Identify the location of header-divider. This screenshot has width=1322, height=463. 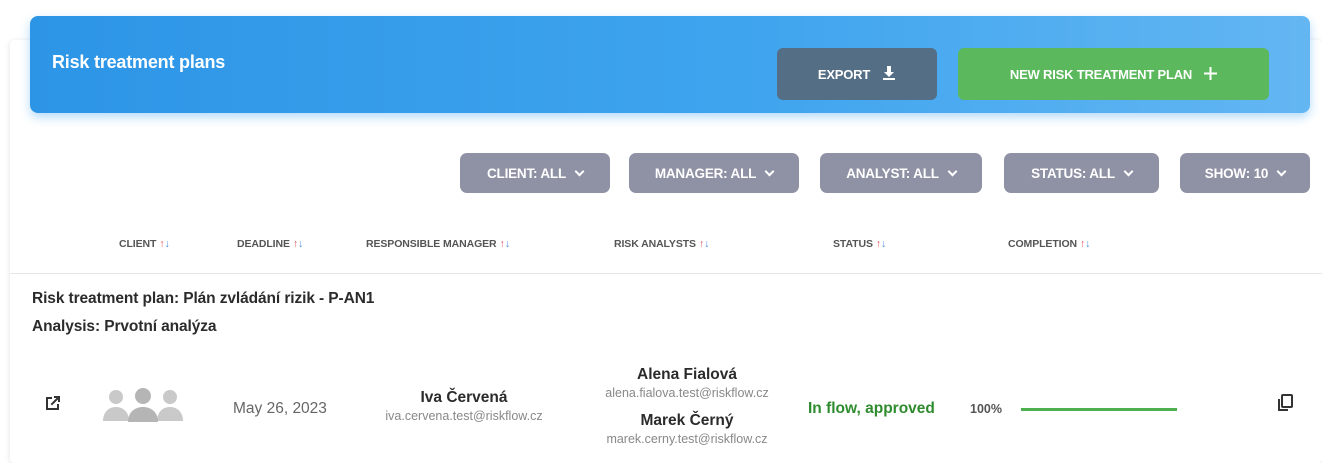
(666, 273).